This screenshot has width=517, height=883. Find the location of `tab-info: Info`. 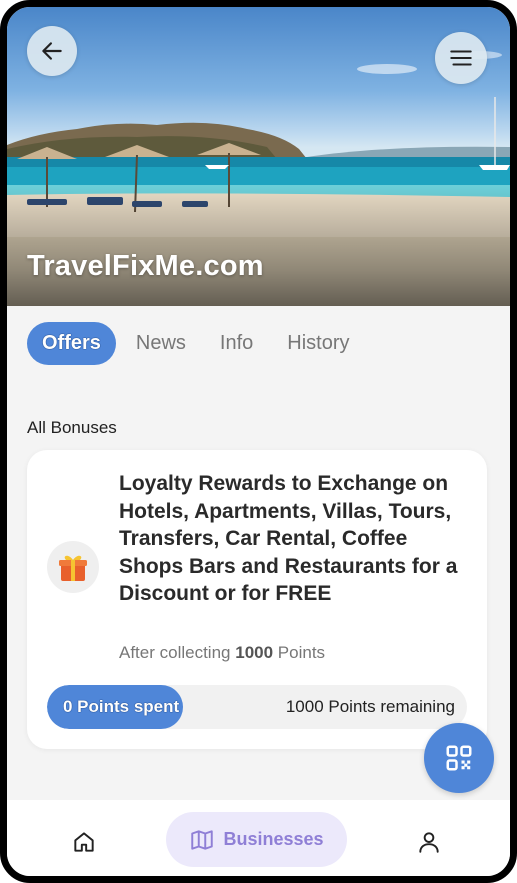

tab-info: Info is located at coordinates (236, 343).